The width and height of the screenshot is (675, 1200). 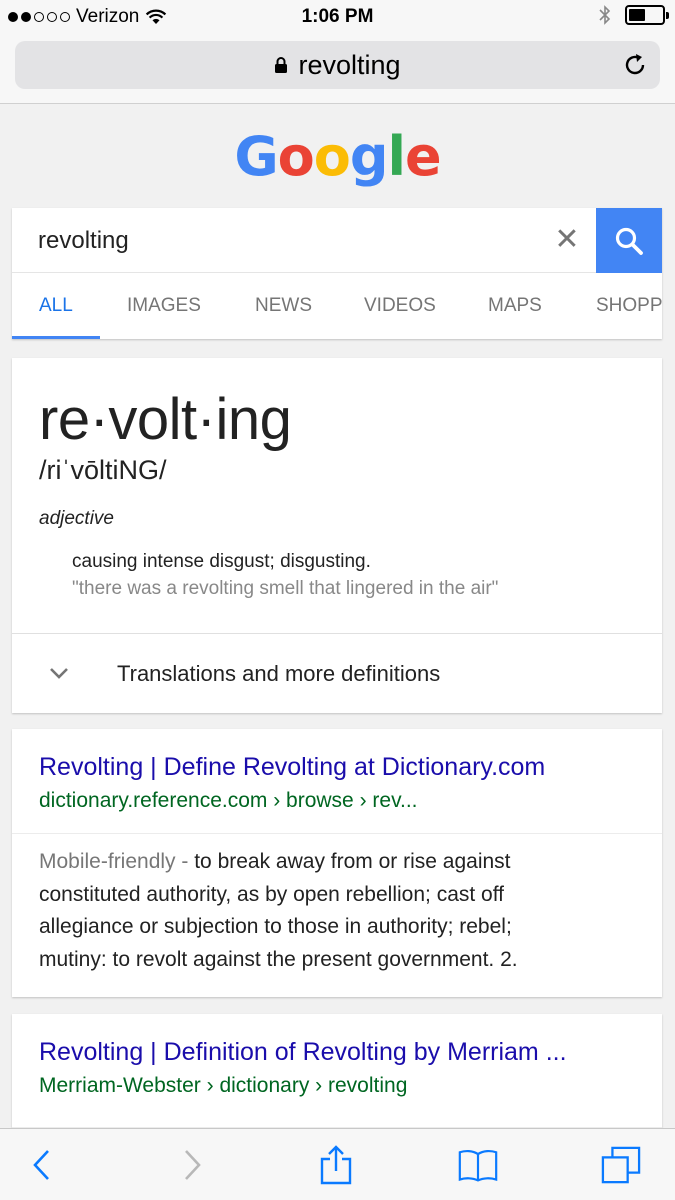 What do you see at coordinates (369, 156) in the screenshot?
I see `logo-letter: g` at bounding box center [369, 156].